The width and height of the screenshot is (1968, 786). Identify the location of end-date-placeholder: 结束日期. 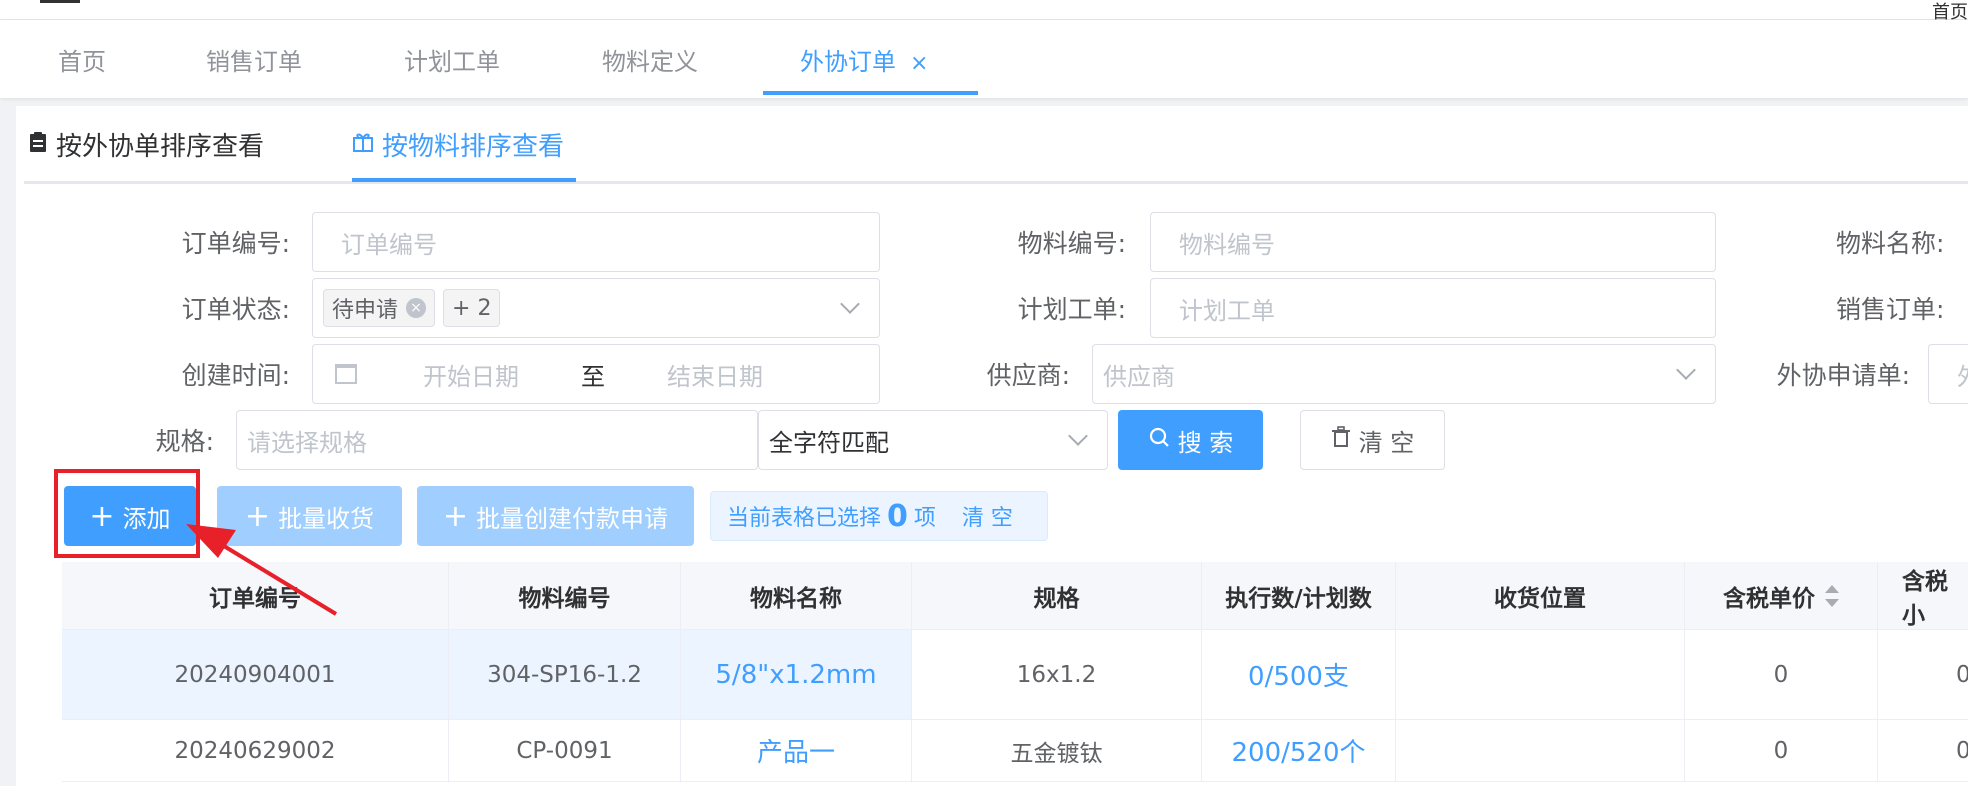
(715, 374).